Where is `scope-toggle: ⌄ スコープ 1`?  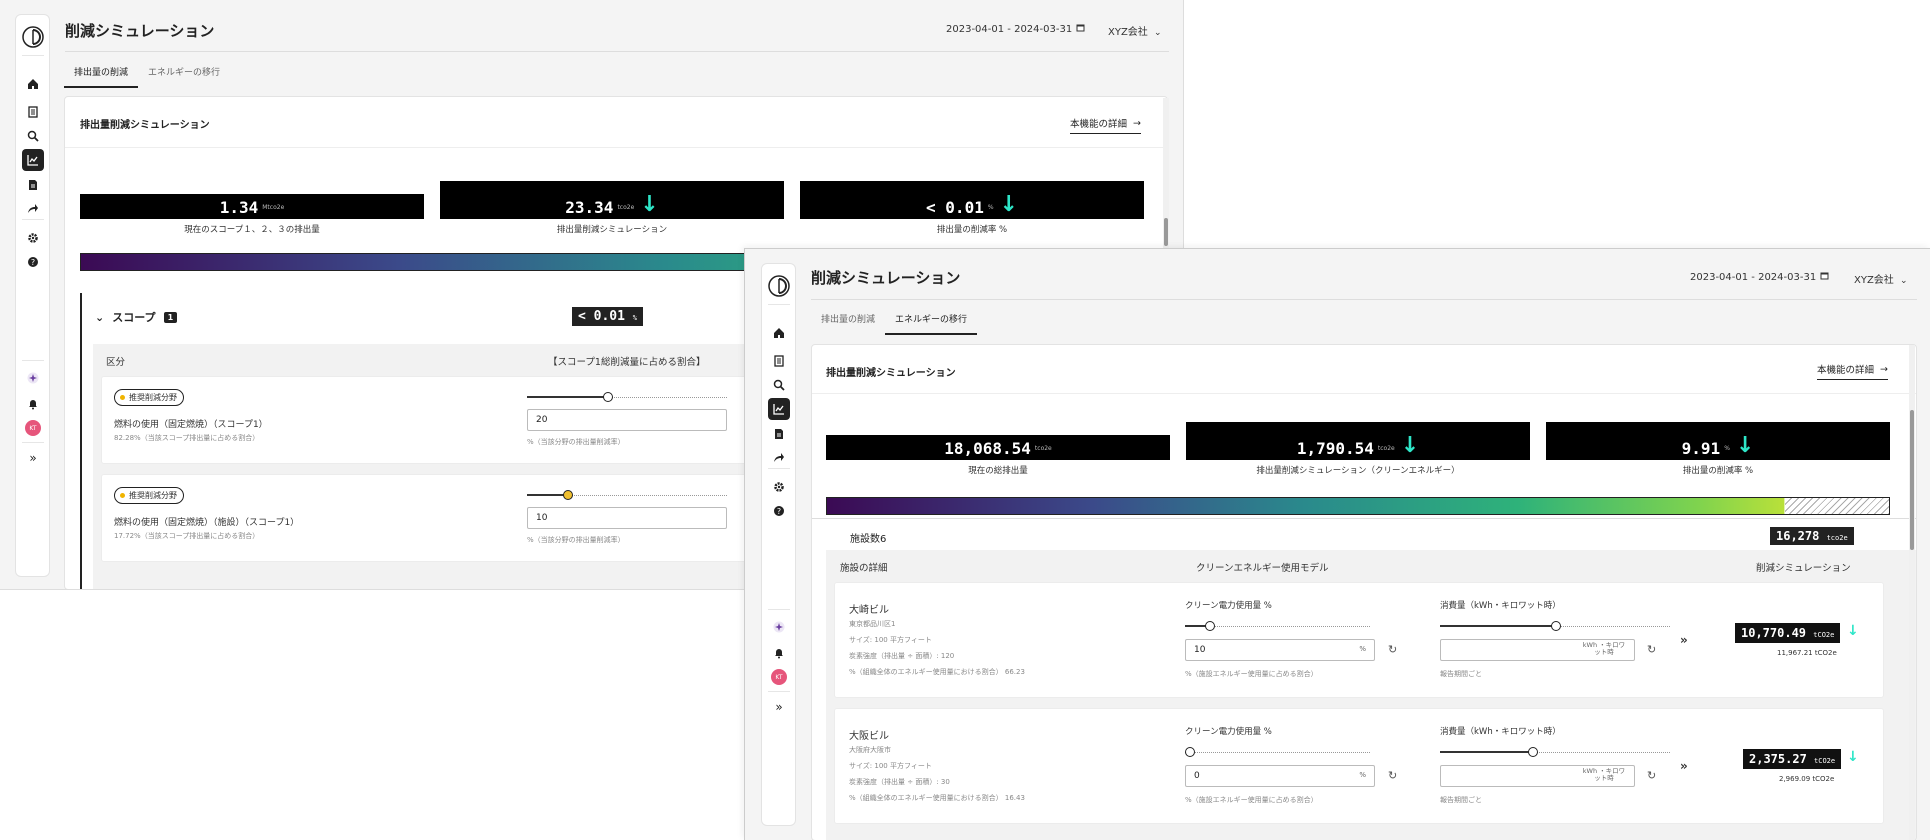
scope-toggle: ⌄ スコープ 1 is located at coordinates (136, 317).